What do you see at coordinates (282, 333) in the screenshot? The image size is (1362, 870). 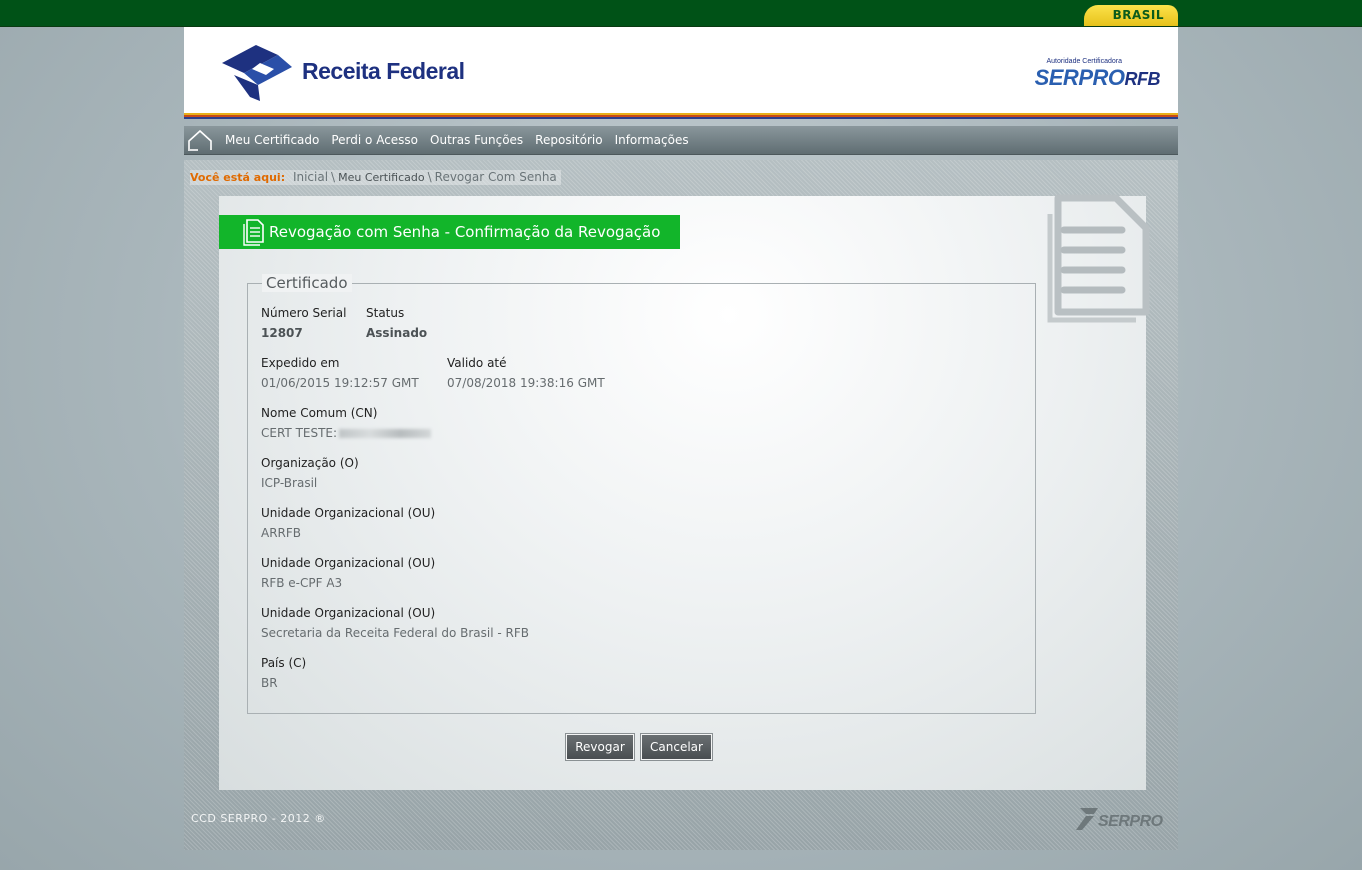 I see `serial-value: 12807` at bounding box center [282, 333].